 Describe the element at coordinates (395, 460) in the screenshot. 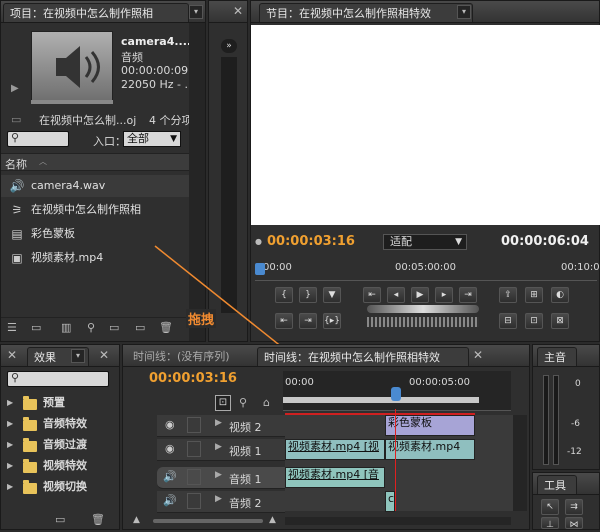

I see `playhead-line` at that location.